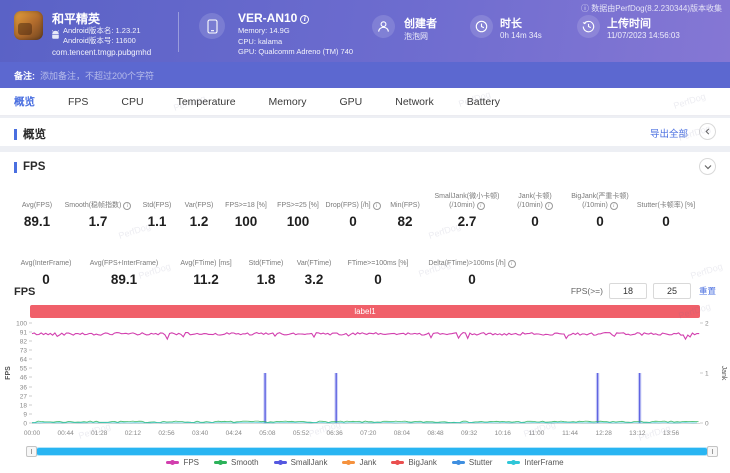  Describe the element at coordinates (199, 215) in the screenshot. I see `stat-stats_row1-3: Var(FPS) 1.2` at that location.